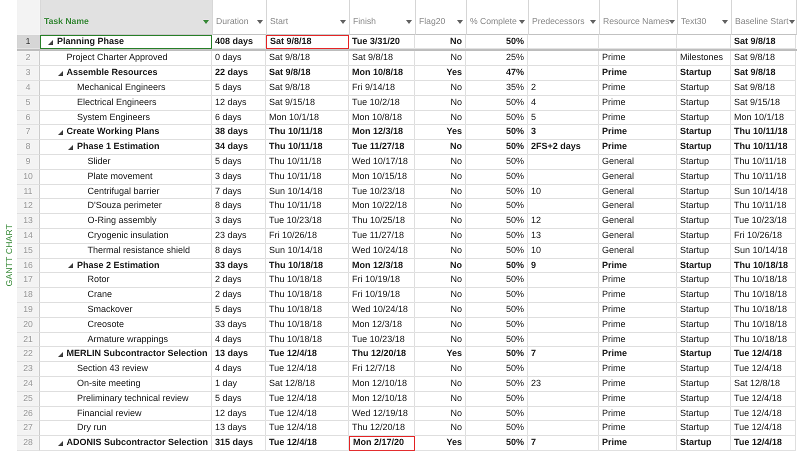 Image resolution: width=800 pixels, height=451 pixels. I want to click on column-header: Finish, so click(383, 17).